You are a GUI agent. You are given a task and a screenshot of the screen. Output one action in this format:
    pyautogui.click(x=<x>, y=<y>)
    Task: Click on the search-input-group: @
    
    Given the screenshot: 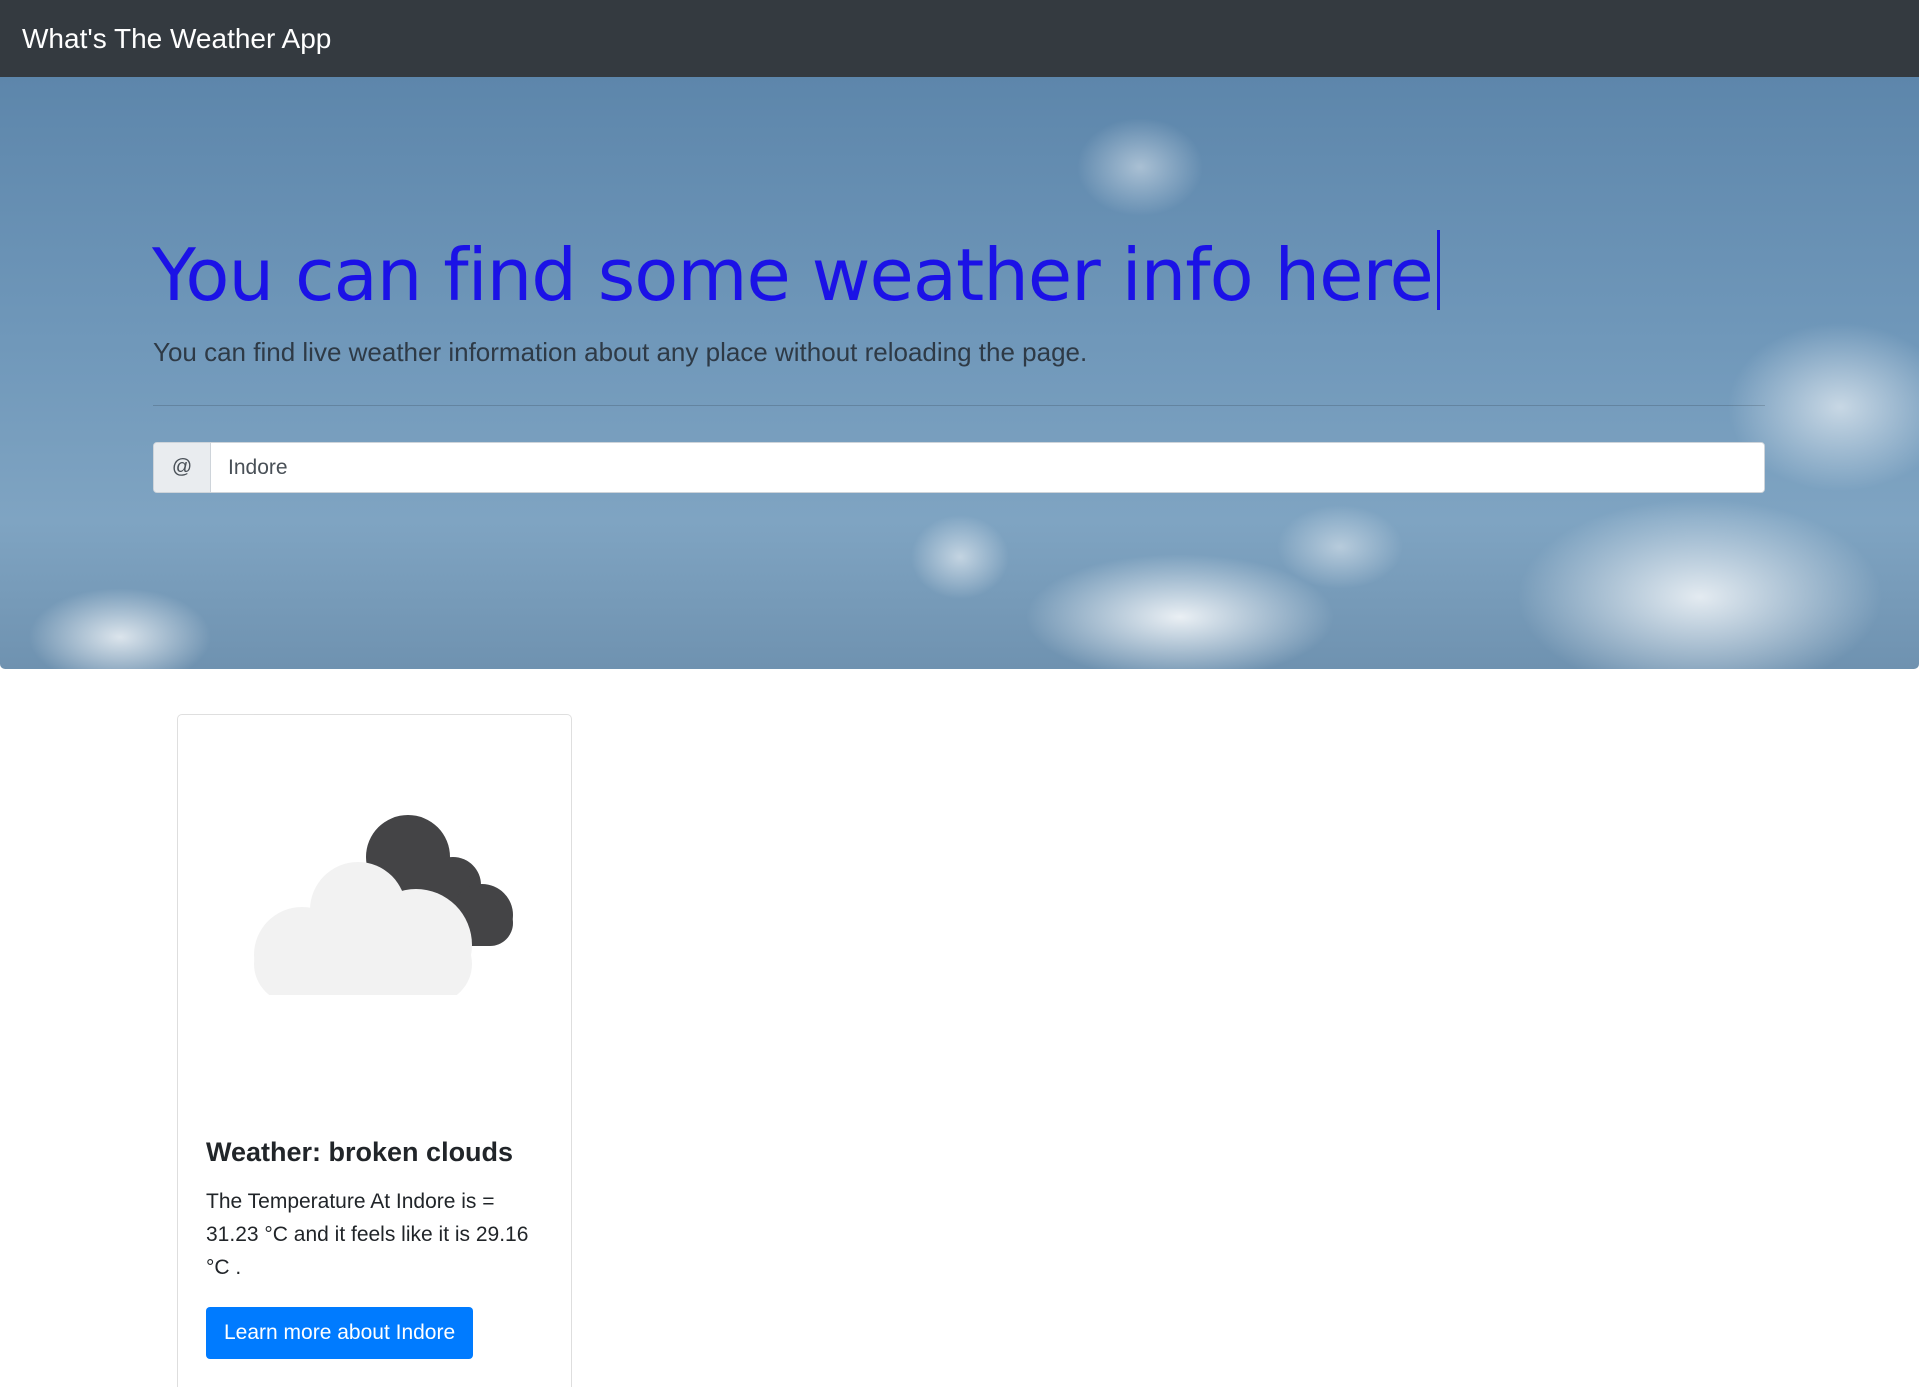 What is the action you would take?
    pyautogui.click(x=959, y=467)
    